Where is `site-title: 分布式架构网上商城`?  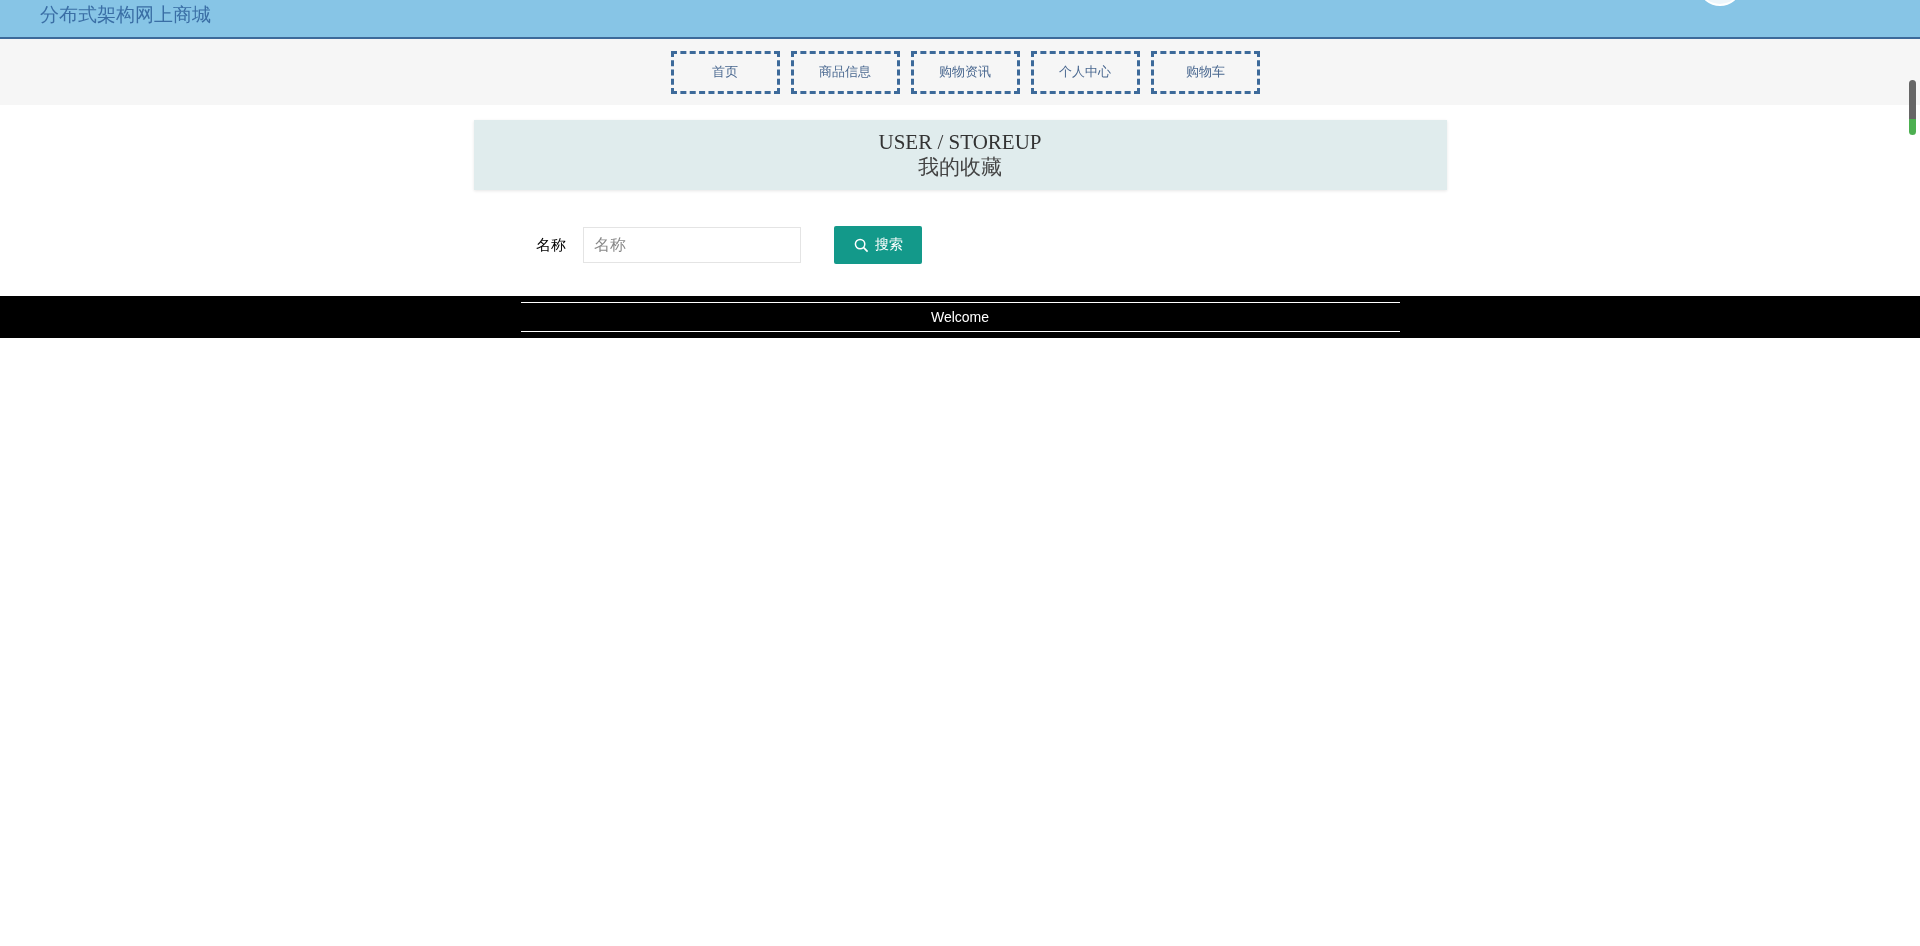
site-title: 分布式架构网上商城 is located at coordinates (125, 14).